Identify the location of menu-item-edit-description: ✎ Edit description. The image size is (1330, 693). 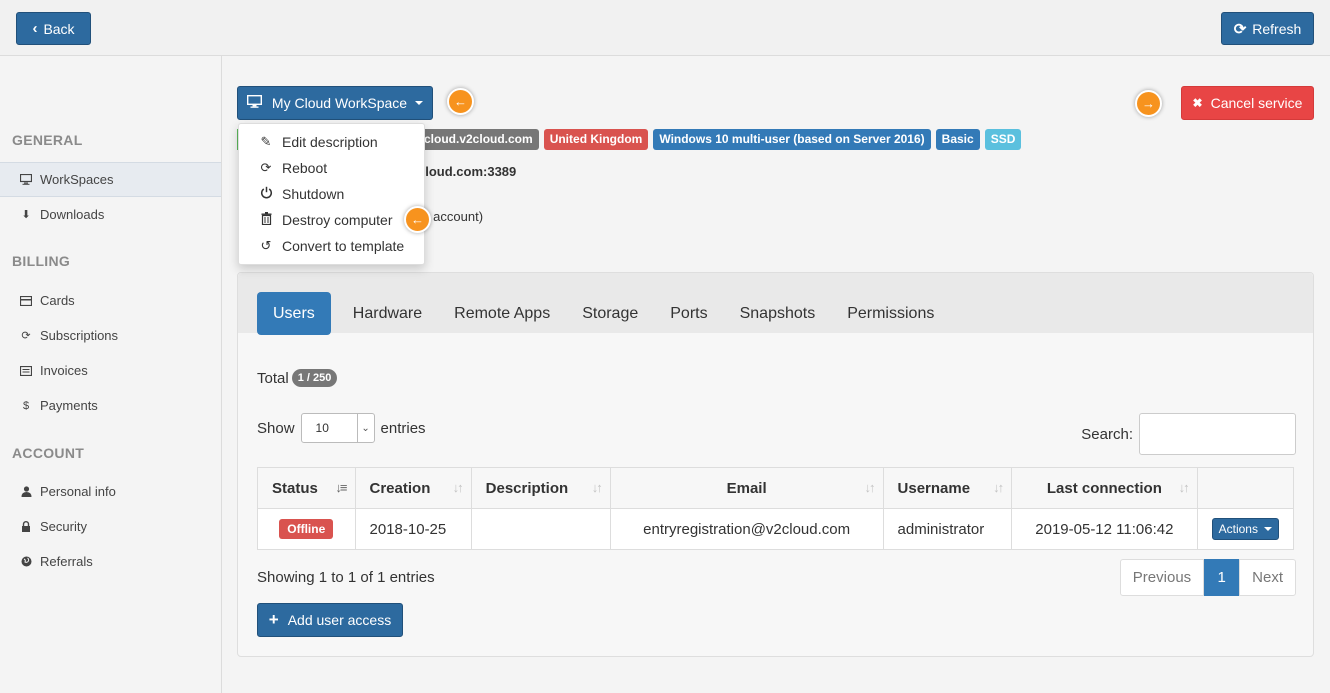
(331, 142).